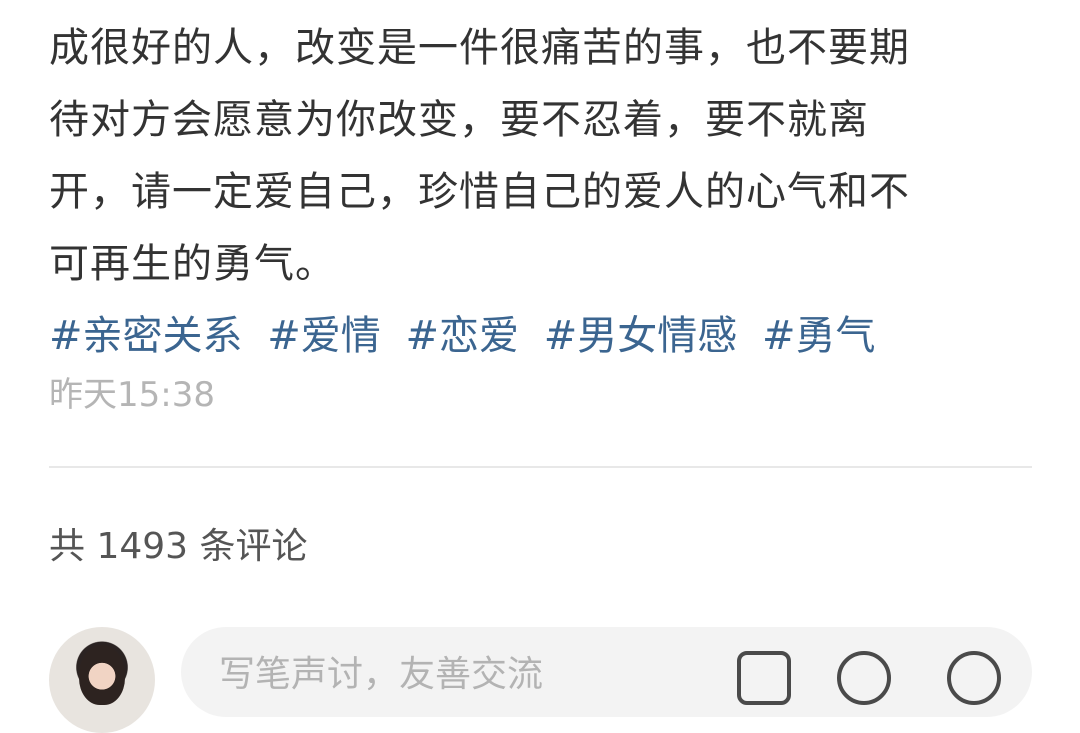  Describe the element at coordinates (462, 336) in the screenshot. I see `tag-romance: #恋爱` at that location.